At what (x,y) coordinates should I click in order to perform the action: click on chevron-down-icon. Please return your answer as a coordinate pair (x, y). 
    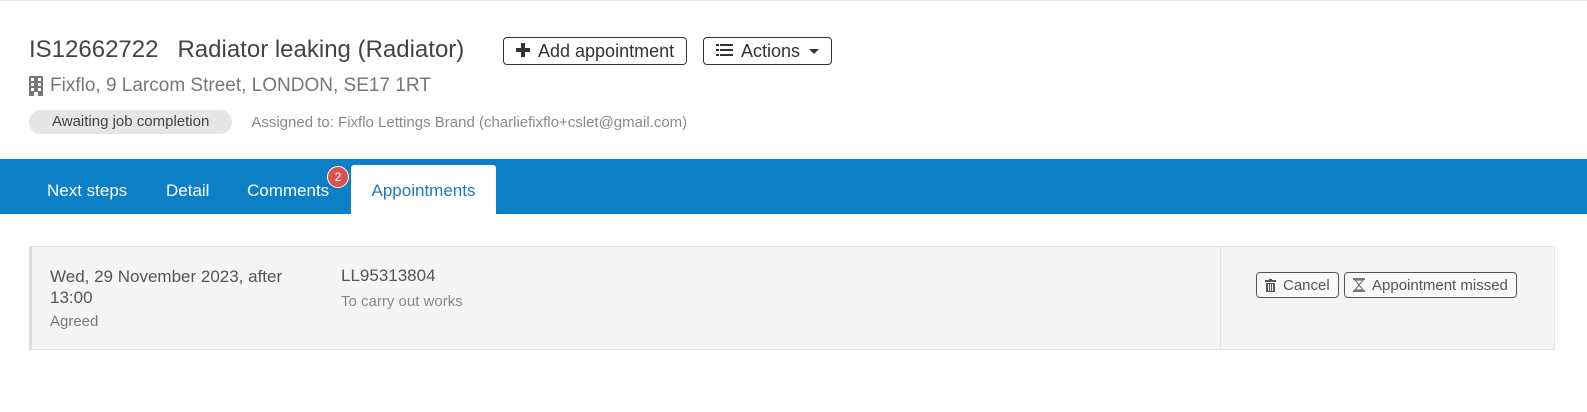
    Looking at the image, I should click on (814, 51).